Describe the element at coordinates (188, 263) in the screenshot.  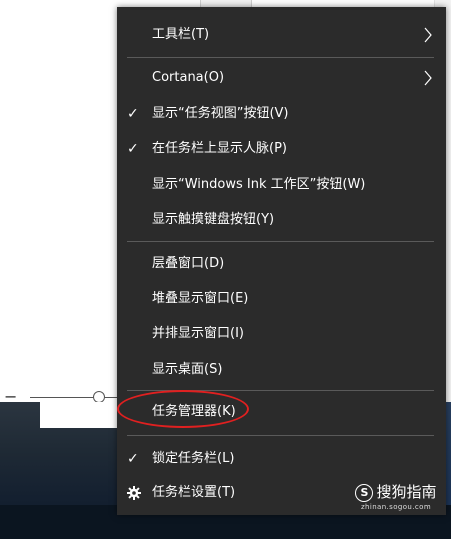
I see `menu-item-label: 层叠窗口(D)` at that location.